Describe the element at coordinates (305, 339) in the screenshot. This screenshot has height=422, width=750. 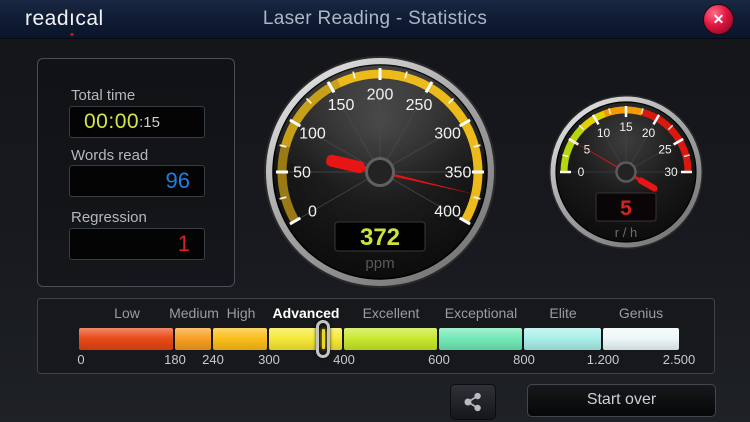
I see `scale-segment-advanced` at that location.